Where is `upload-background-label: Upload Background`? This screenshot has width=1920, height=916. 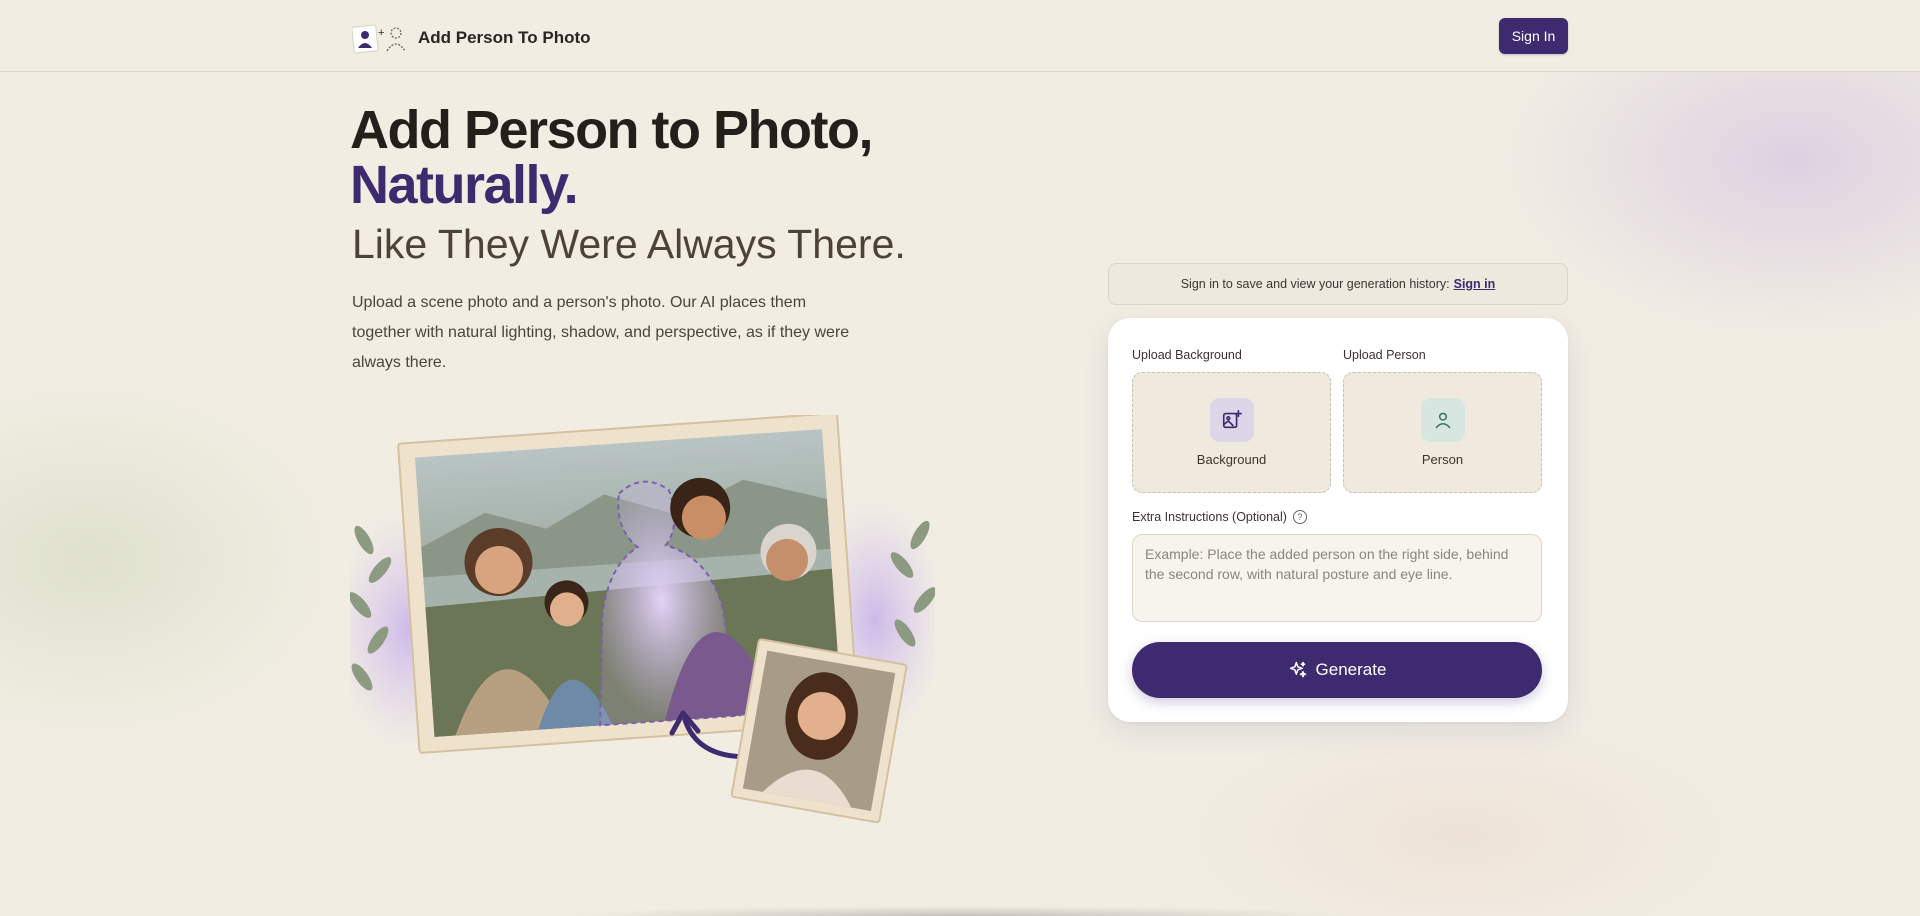
upload-background-label: Upload Background is located at coordinates (1187, 355).